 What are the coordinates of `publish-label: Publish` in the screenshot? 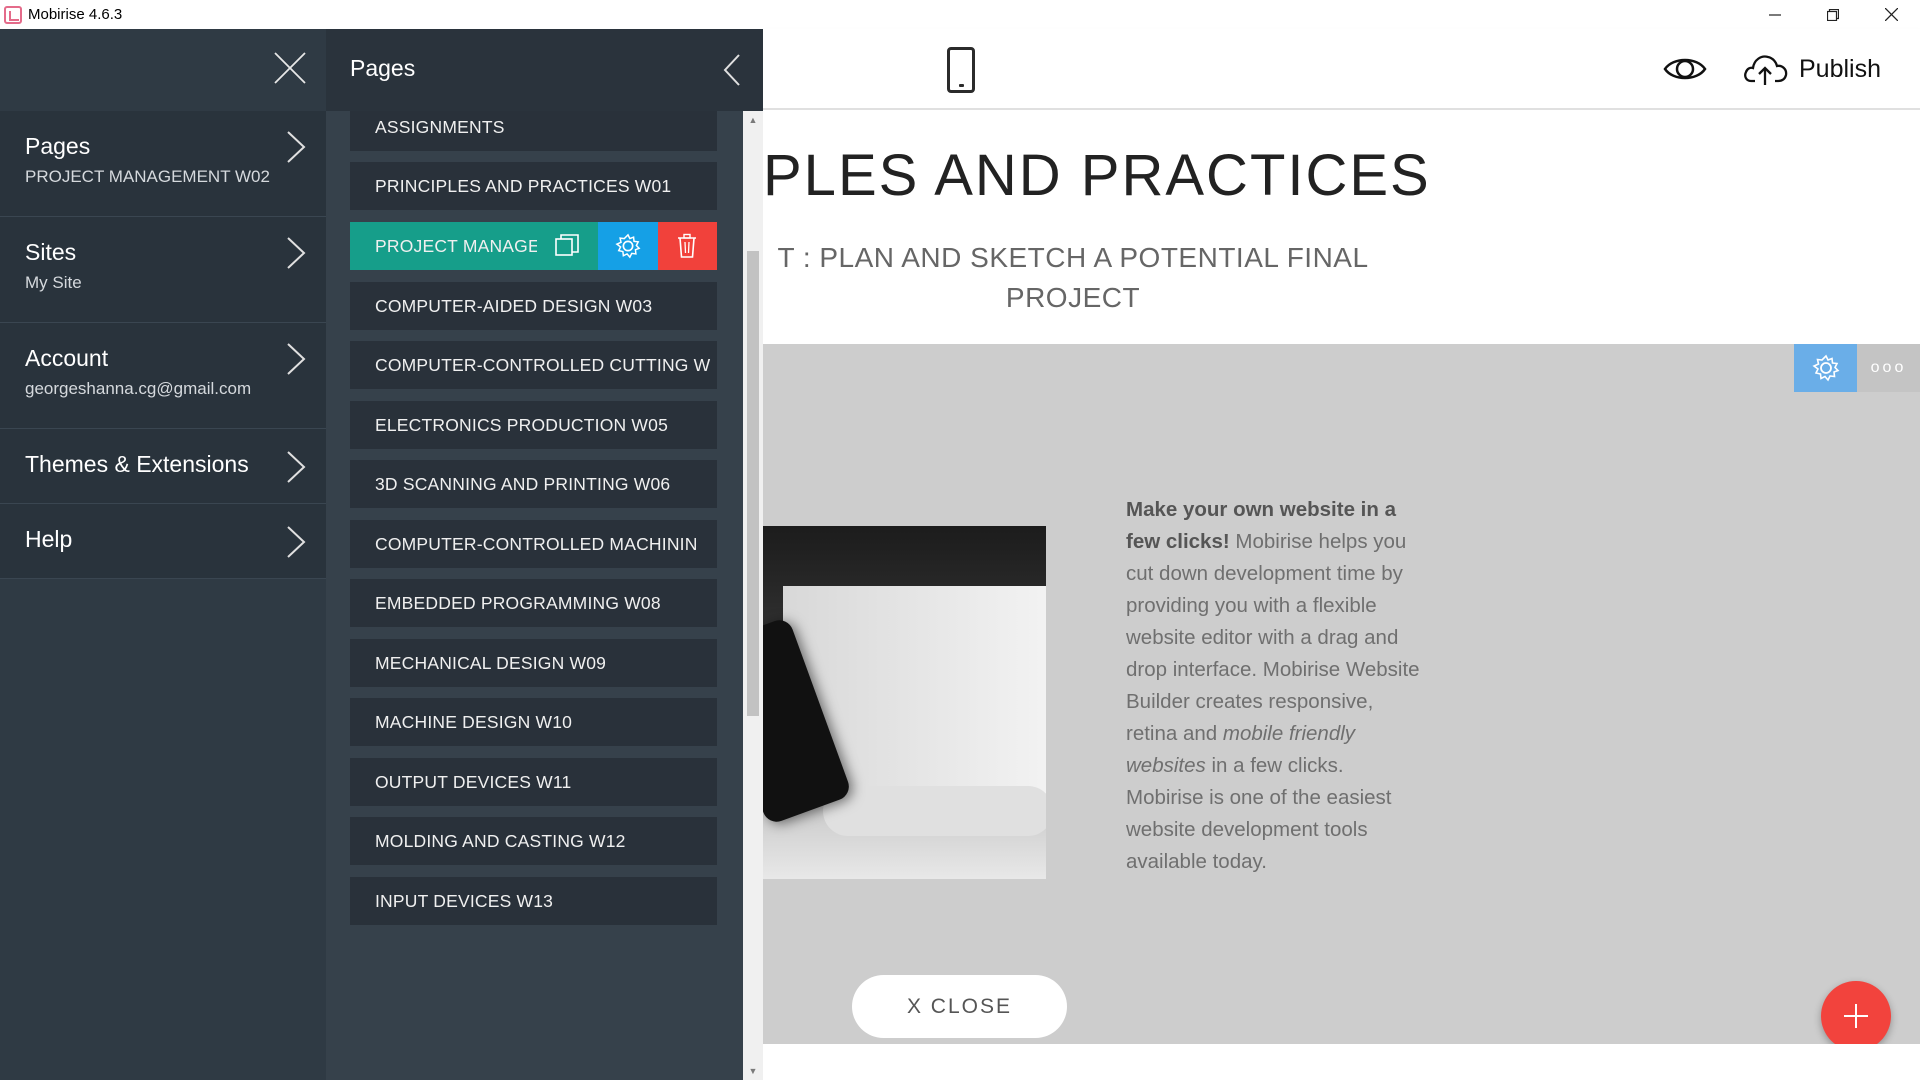 It's located at (1840, 68).